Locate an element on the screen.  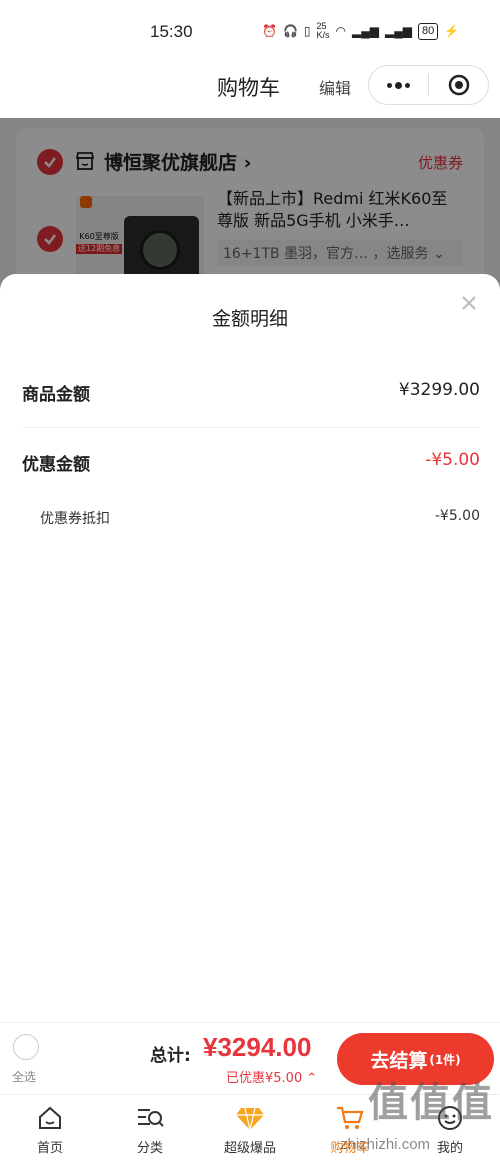
net-speed: 25 K/s is located at coordinates (323, 30).